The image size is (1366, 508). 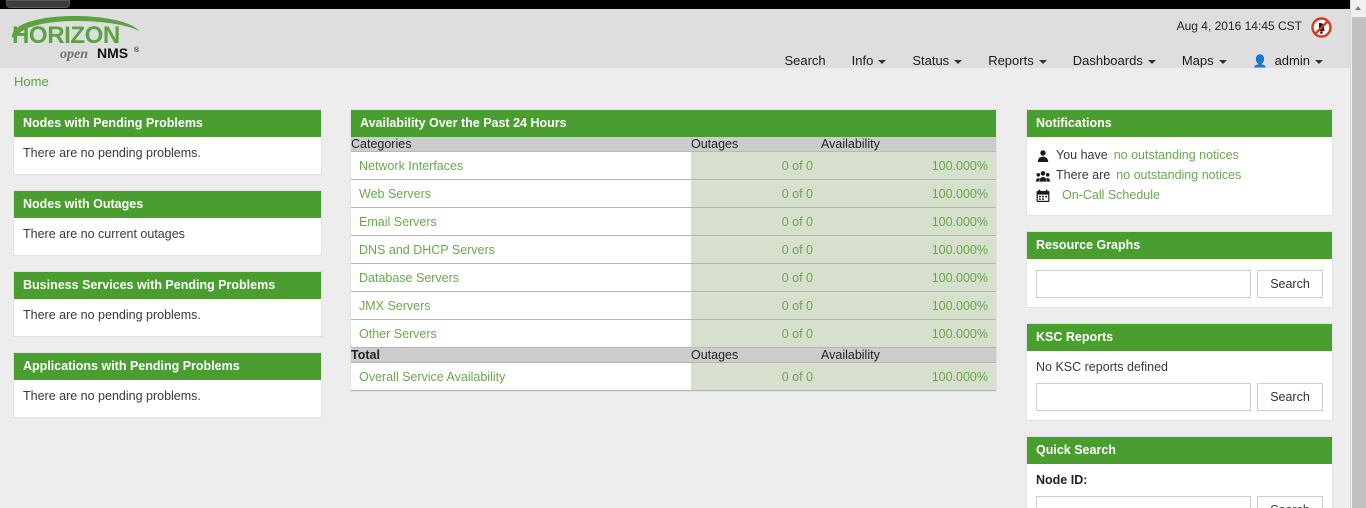 I want to click on category-link: Network Interfaces, so click(x=521, y=165).